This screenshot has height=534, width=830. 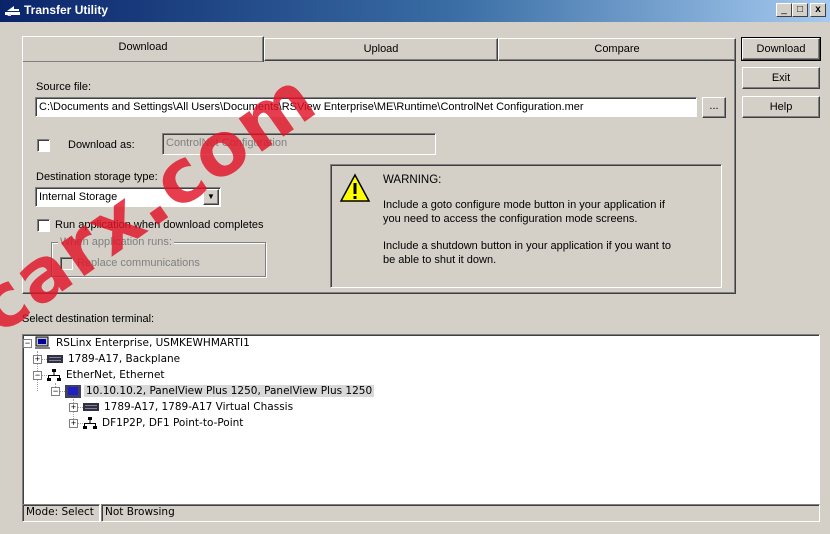 I want to click on tab-upload: Upload, so click(x=381, y=49).